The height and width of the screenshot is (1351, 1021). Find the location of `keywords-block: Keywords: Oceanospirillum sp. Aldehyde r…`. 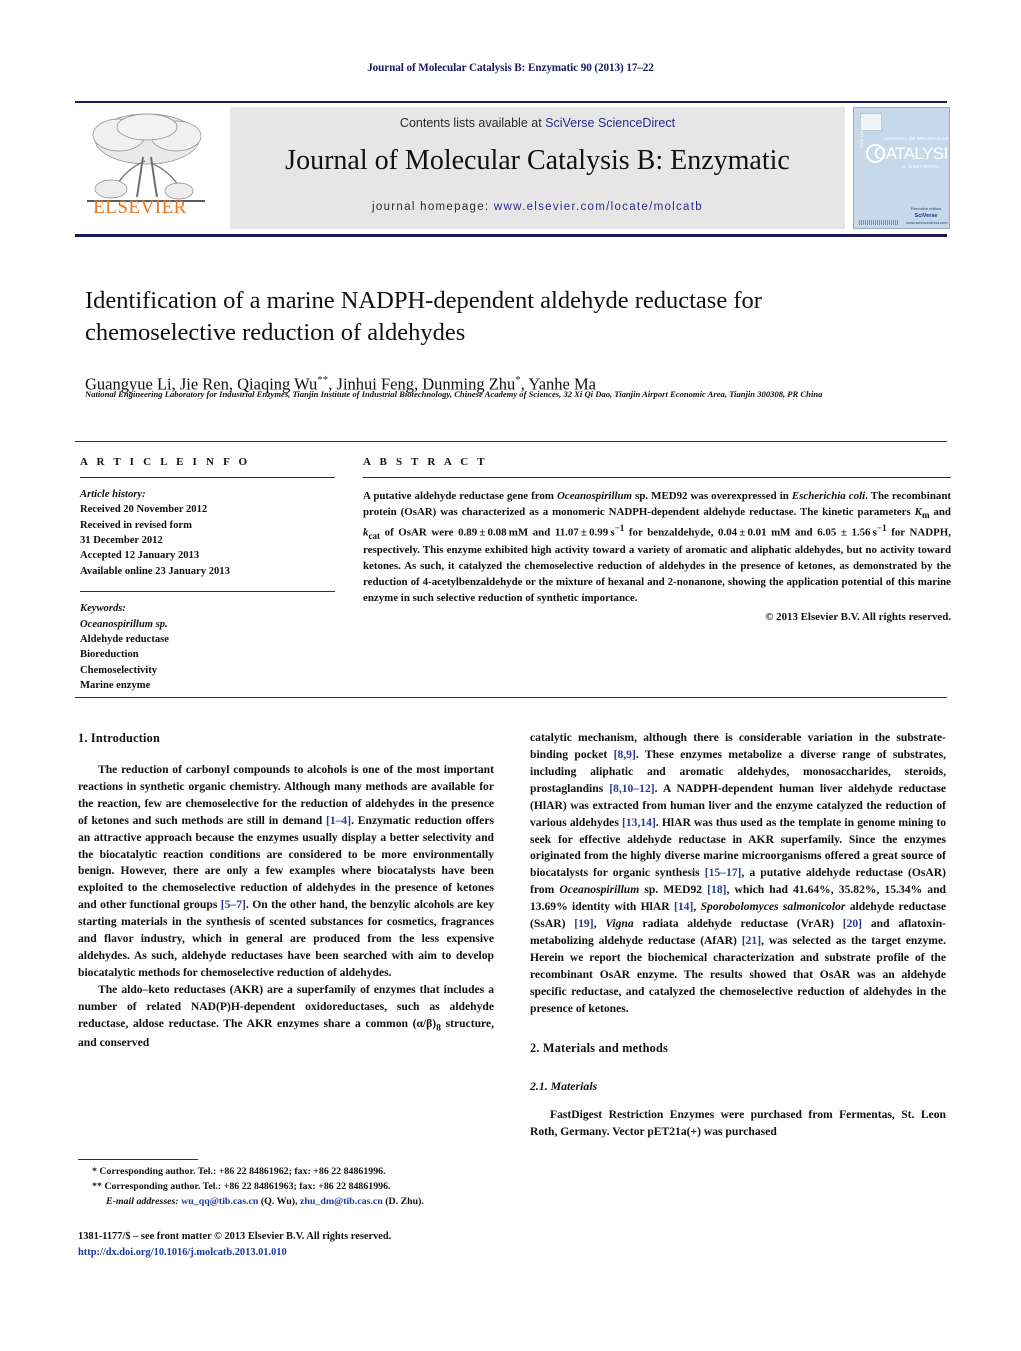

keywords-block: Keywords: Oceanospirillum sp. Aldehyde r… is located at coordinates (207, 642).